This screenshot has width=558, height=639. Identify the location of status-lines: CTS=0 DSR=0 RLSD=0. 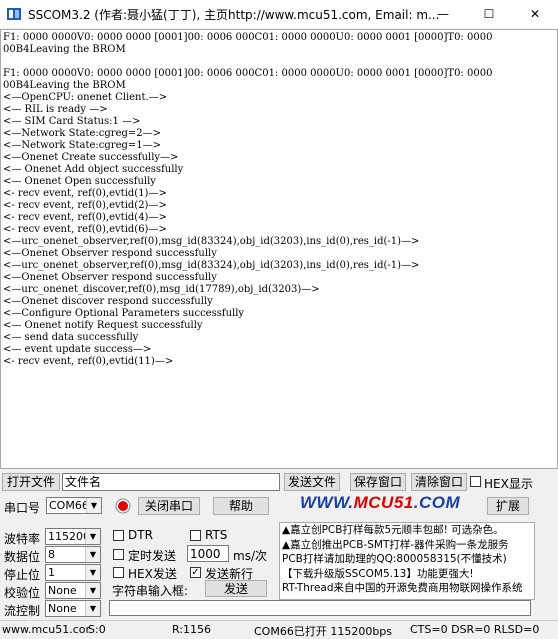
(475, 629).